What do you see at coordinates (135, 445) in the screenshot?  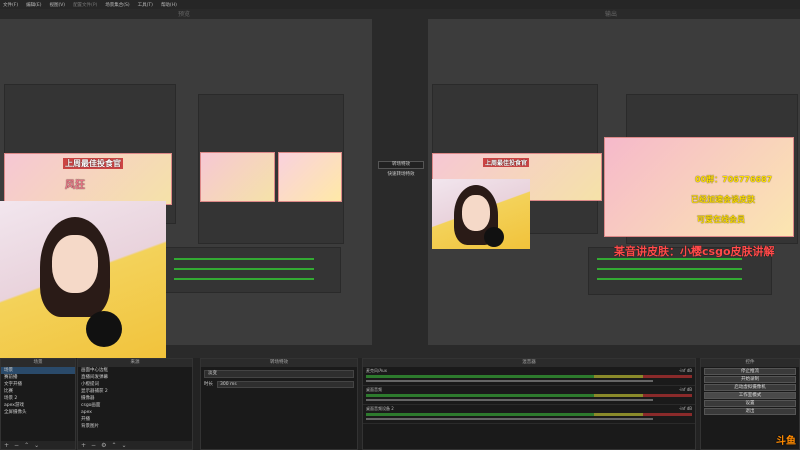 I see `sources-toolbar: + − ⚙ ⌃ ⌄` at bounding box center [135, 445].